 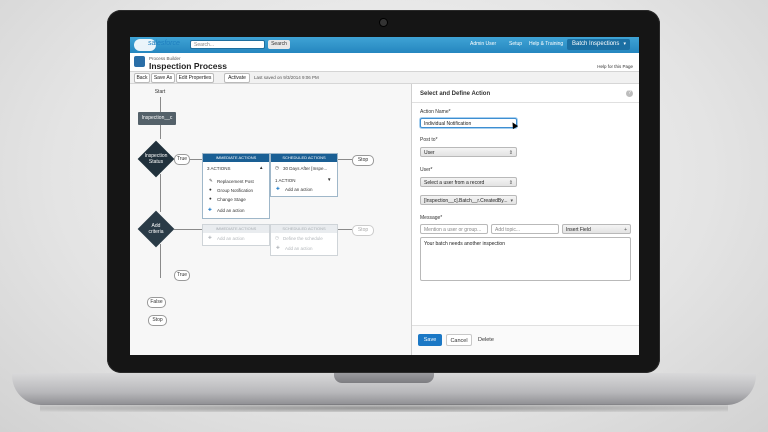 I want to click on cancel-button: Cancel, so click(x=459, y=340).